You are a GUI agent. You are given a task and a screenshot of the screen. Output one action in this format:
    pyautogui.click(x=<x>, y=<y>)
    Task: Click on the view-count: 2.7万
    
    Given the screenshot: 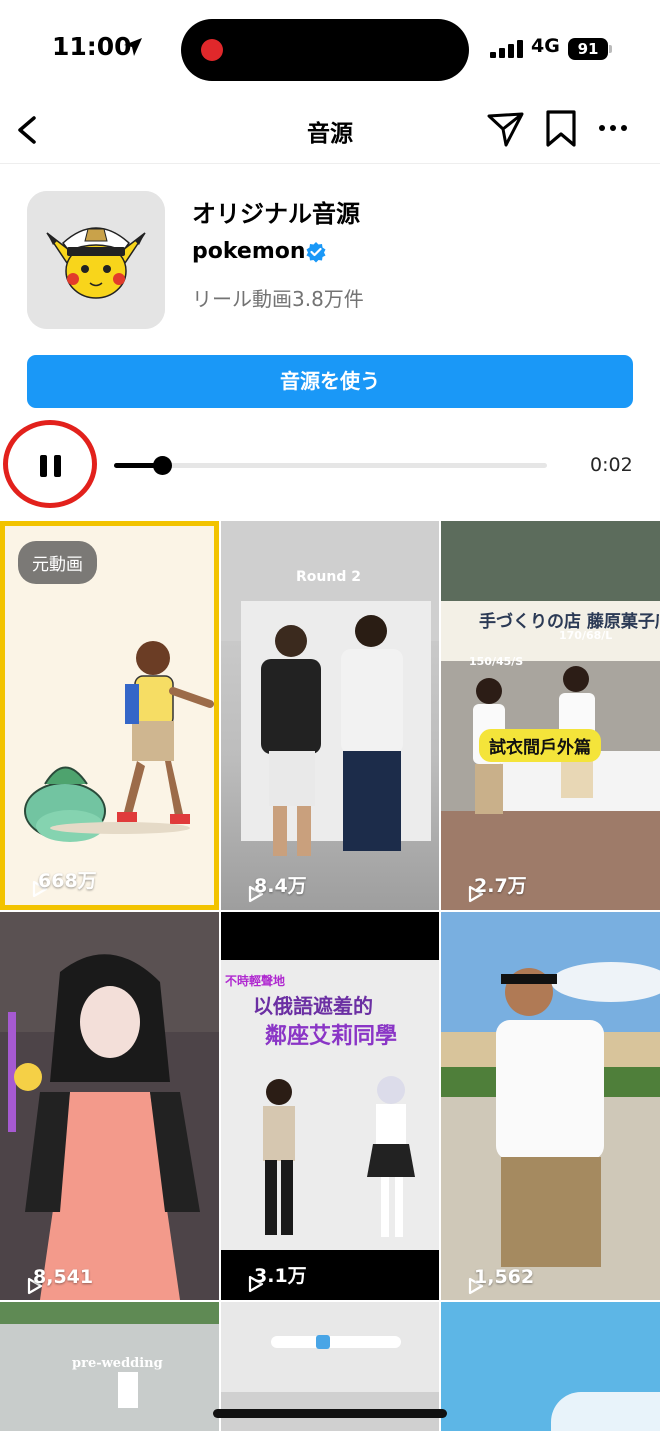 What is the action you would take?
    pyautogui.click(x=491, y=886)
    